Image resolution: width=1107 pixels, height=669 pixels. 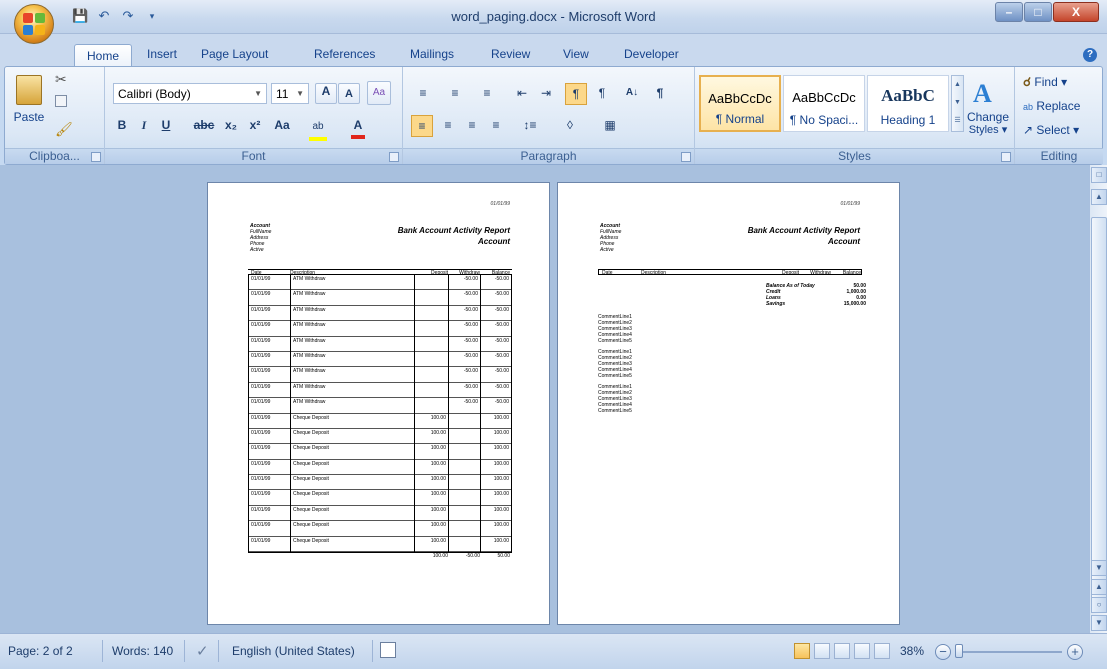 What do you see at coordinates (740, 103) in the screenshot?
I see `style-normal: AaBbCcDc ¶ Normal` at bounding box center [740, 103].